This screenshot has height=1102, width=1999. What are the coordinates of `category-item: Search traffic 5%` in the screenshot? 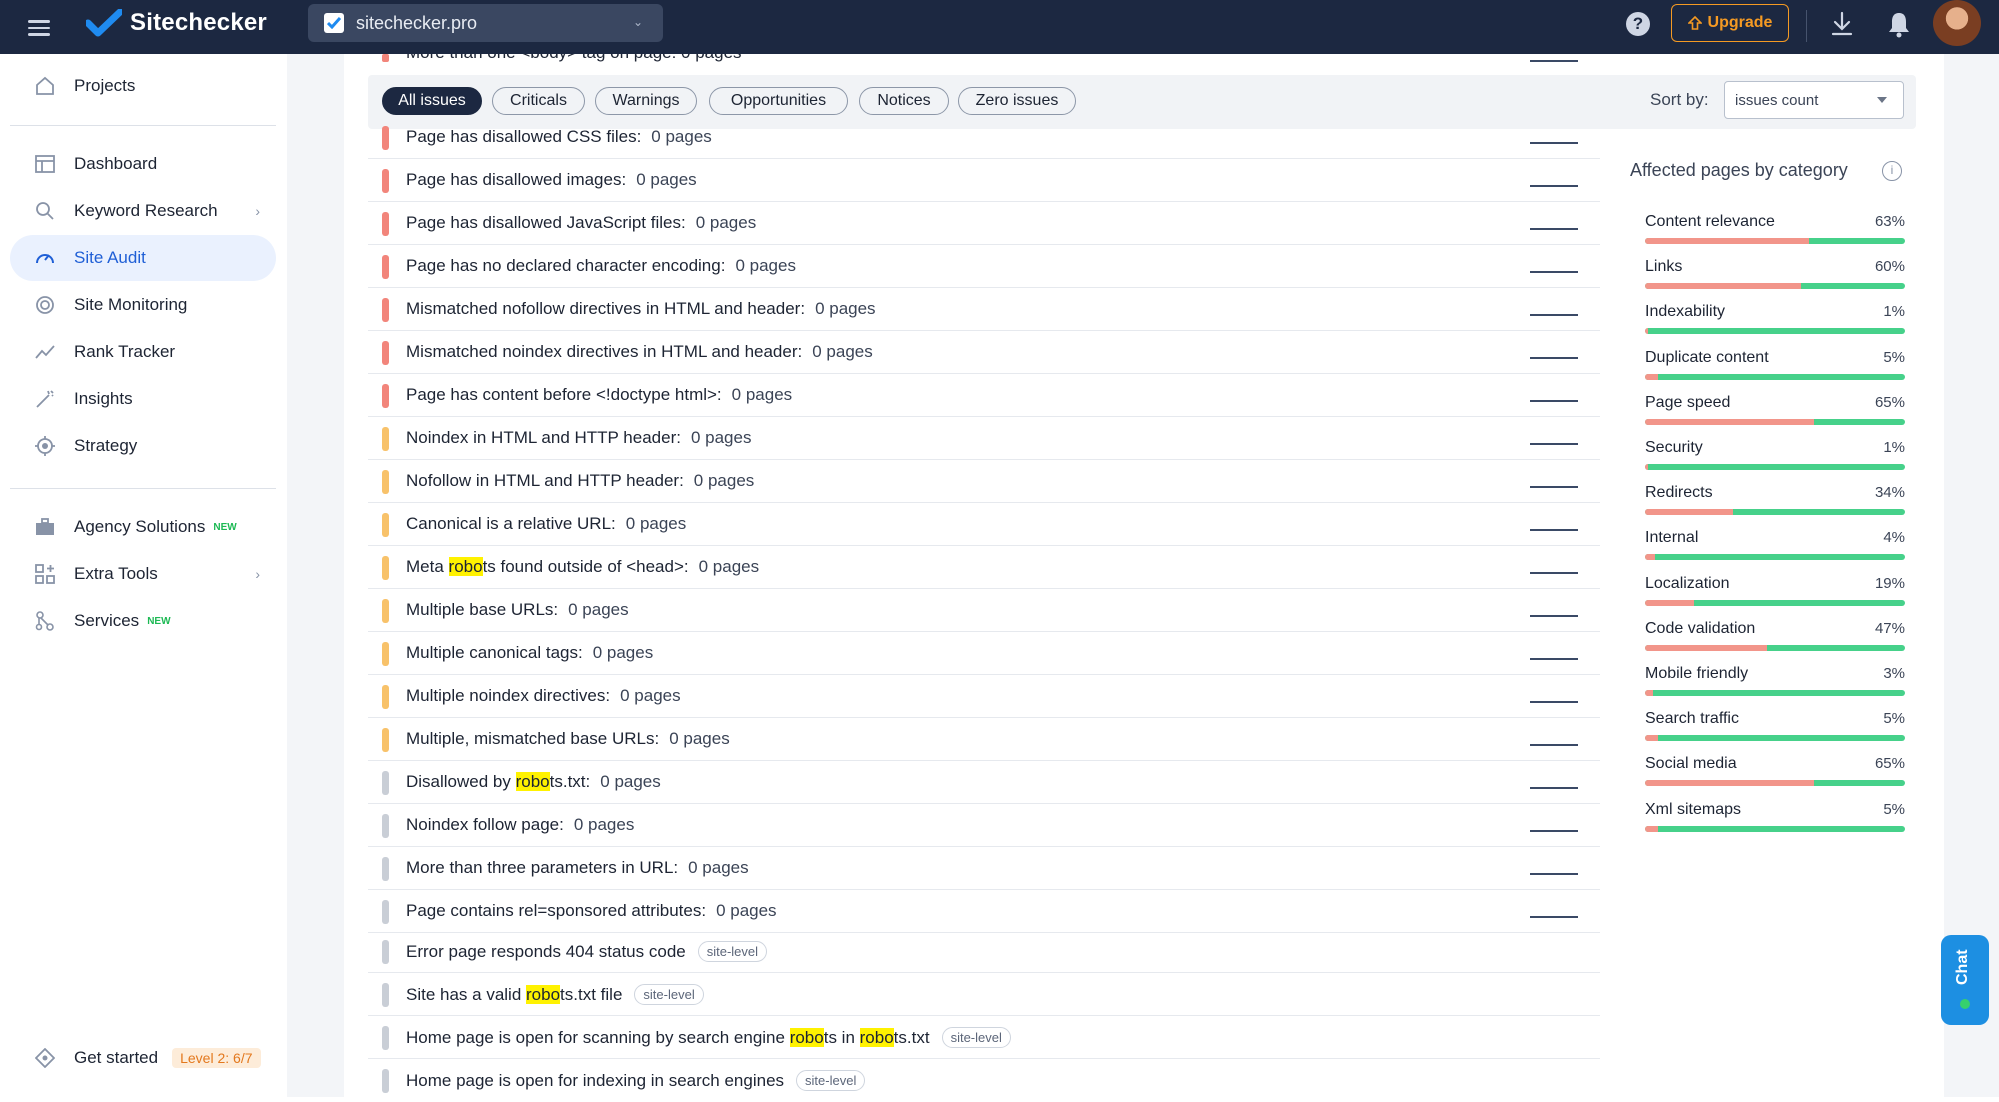 It's located at (1775, 732).